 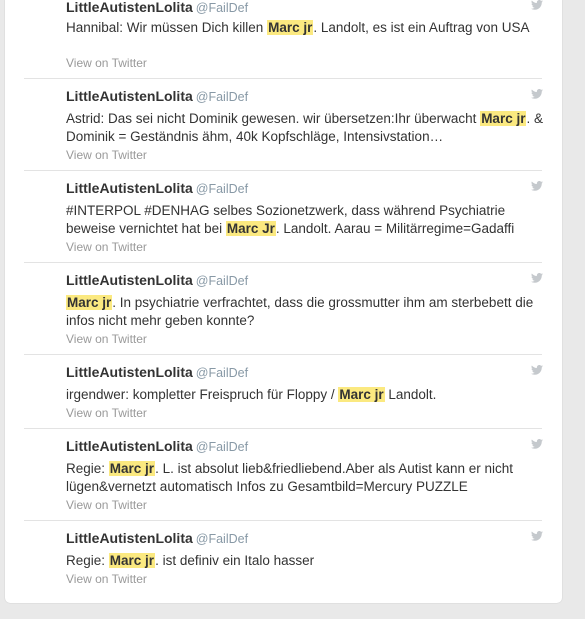 What do you see at coordinates (421, 27) in the screenshot?
I see `tweet-text-segment: . Landolt, es ist ein Auftrag von USA` at bounding box center [421, 27].